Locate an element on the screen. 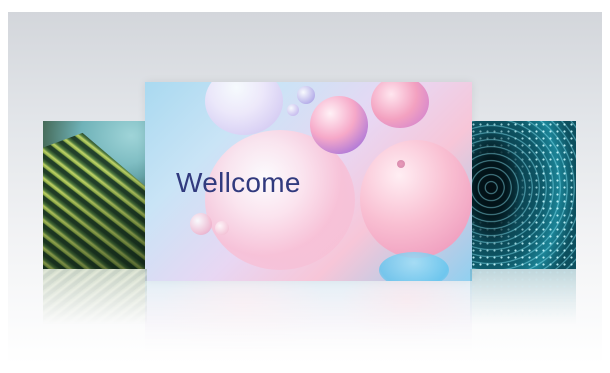 The image size is (610, 373). tunnel-light-dots is located at coordinates (523, 195).